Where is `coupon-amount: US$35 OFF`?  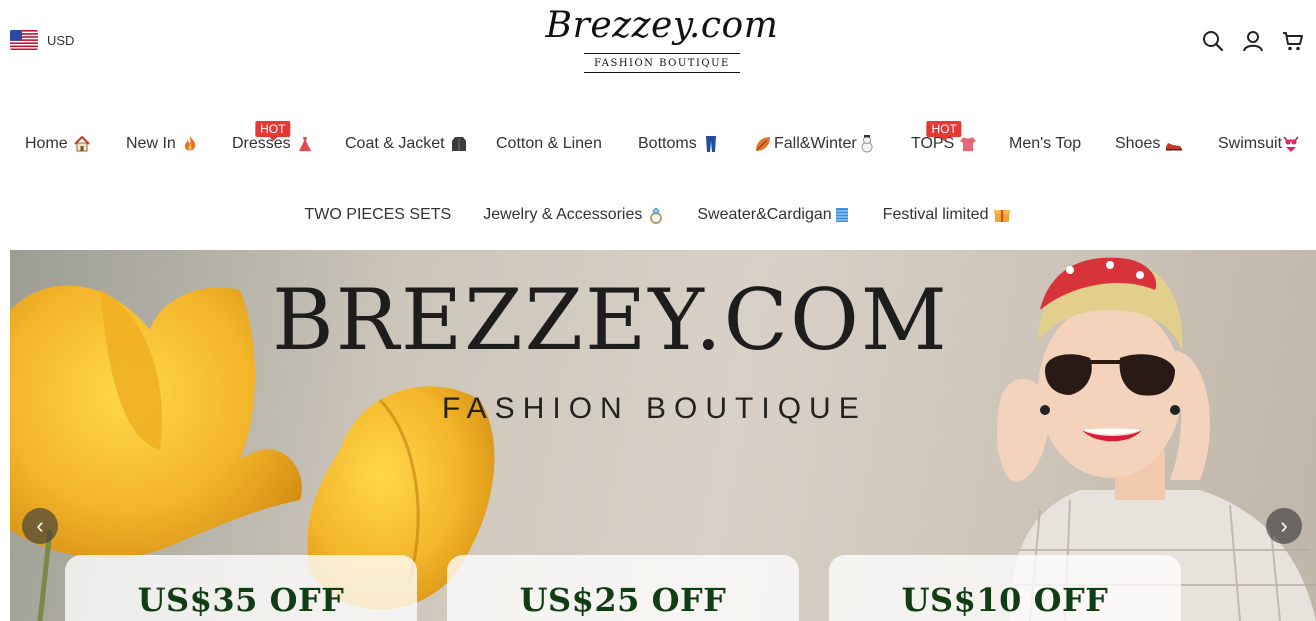
coupon-amount: US$35 OFF is located at coordinates (241, 600).